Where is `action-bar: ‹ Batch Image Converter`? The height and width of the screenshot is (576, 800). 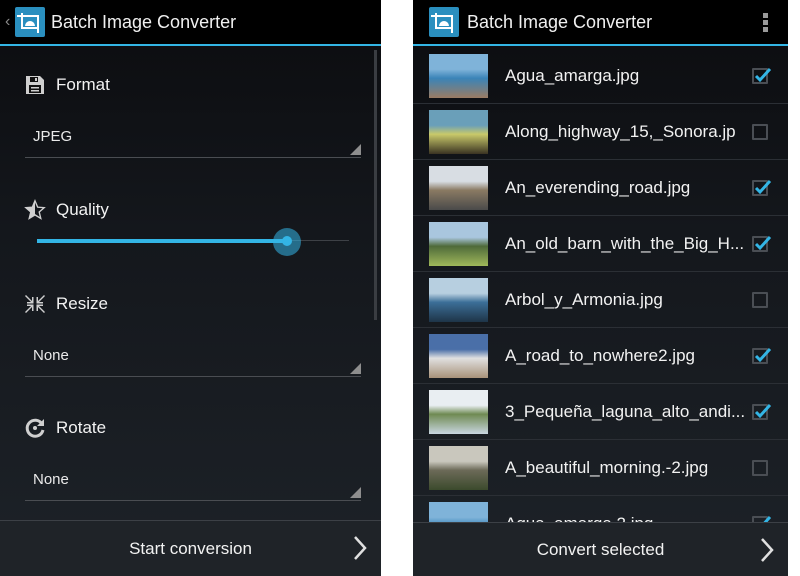
action-bar: ‹ Batch Image Converter is located at coordinates (190, 23).